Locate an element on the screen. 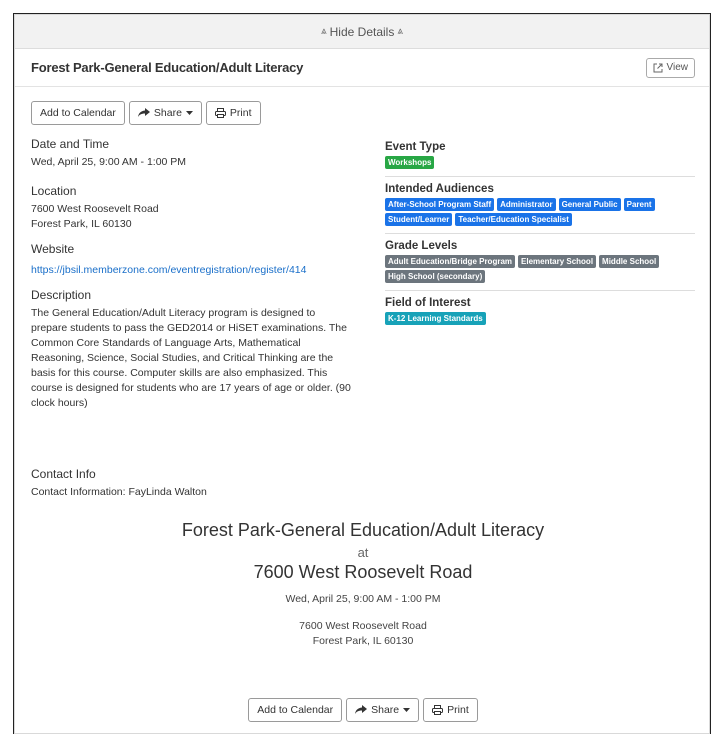 The image size is (718, 734). tag-parent: Parent is located at coordinates (639, 204).